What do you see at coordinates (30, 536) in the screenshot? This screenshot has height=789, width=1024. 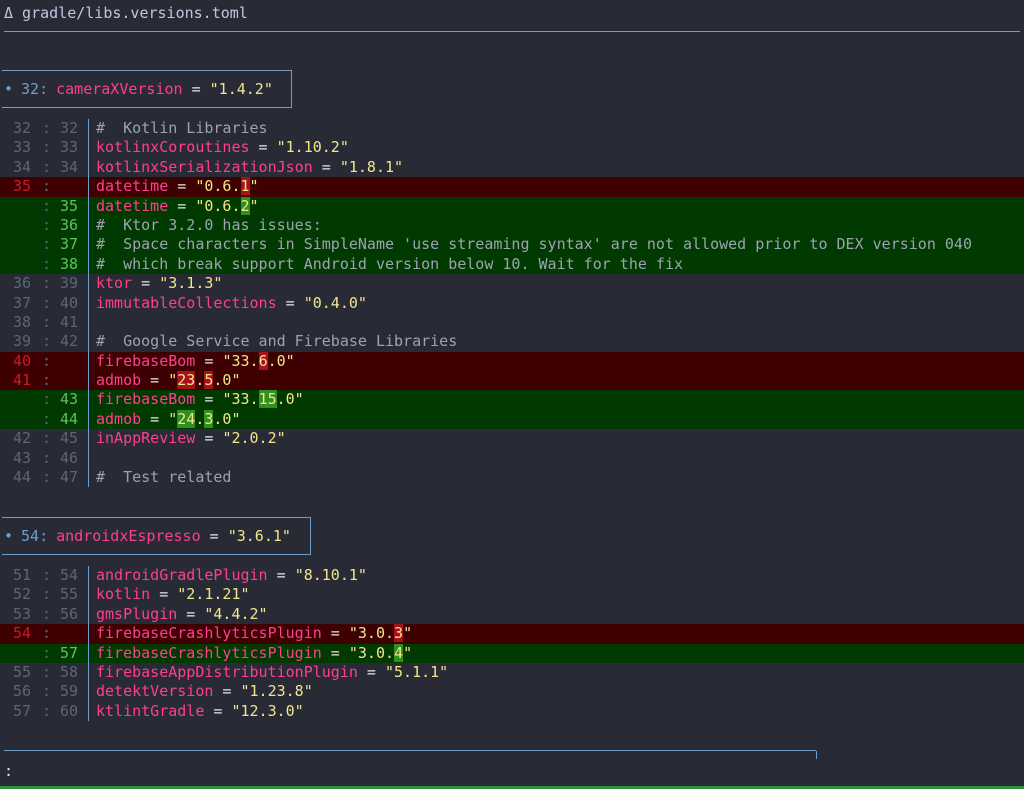 I see `hunk-line-number: 54` at bounding box center [30, 536].